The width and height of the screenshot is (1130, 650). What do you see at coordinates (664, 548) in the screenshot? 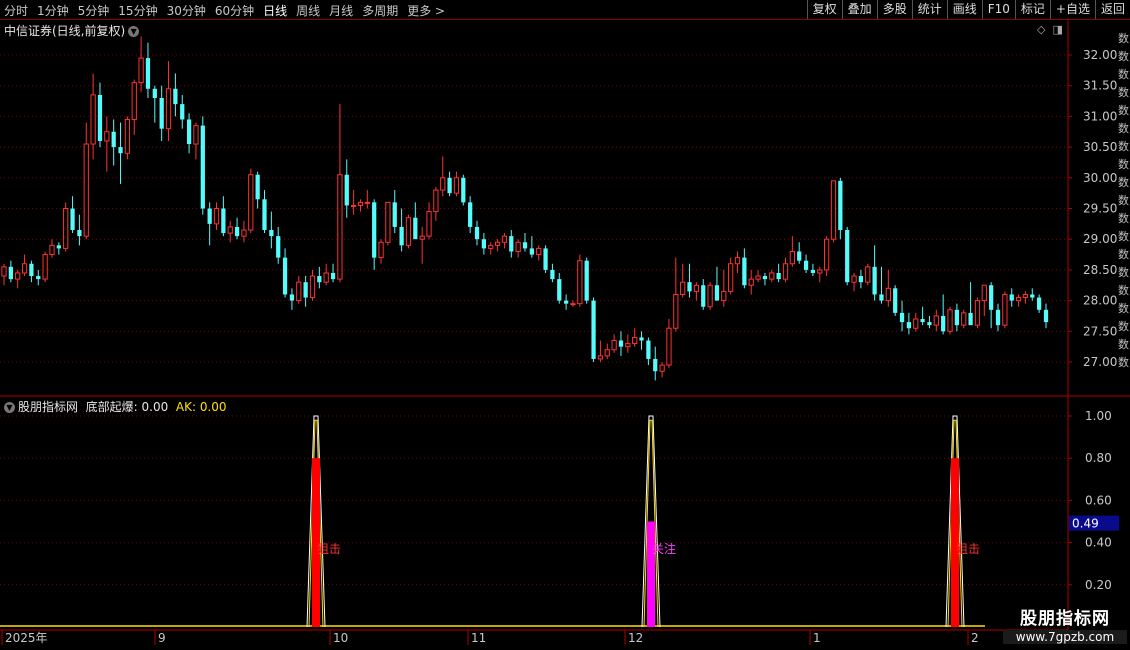
I see `signal-label: 关注` at bounding box center [664, 548].